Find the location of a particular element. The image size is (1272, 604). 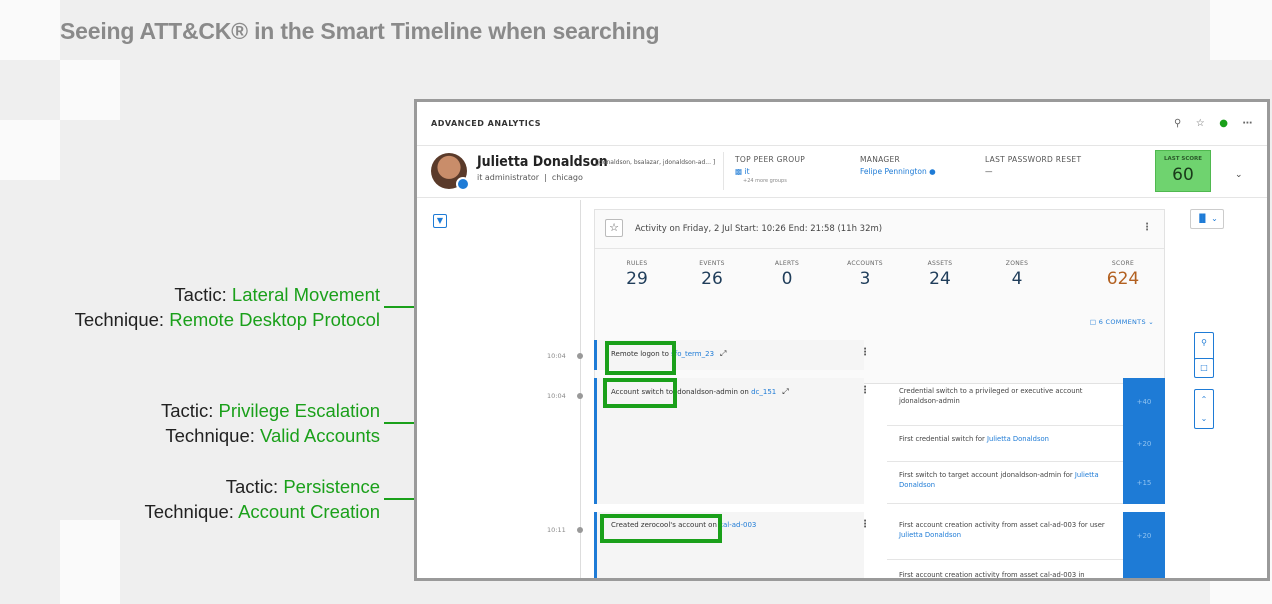

tactic-value: Persistence is located at coordinates (331, 486).